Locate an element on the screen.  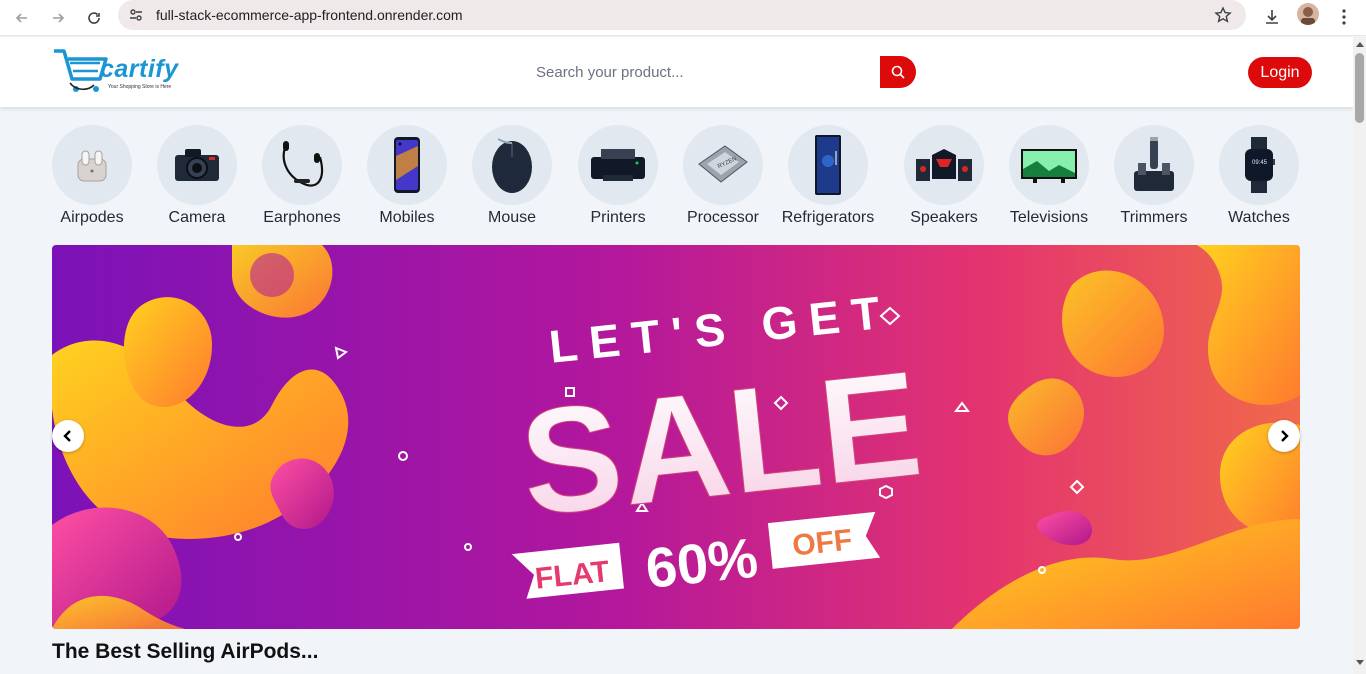
category-label: Televisions is located at coordinates (1049, 217).